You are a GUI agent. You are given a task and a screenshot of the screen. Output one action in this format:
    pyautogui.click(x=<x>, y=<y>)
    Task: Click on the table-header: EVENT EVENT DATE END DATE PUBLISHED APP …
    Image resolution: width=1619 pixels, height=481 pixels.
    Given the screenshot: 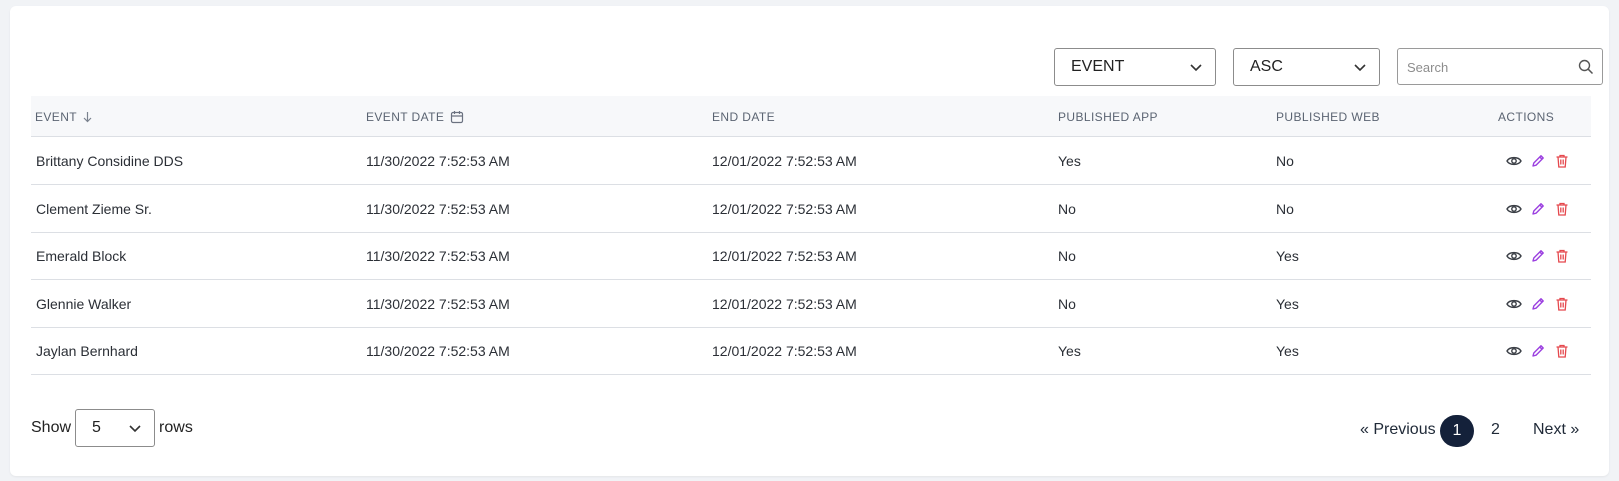 What is the action you would take?
    pyautogui.click(x=811, y=116)
    